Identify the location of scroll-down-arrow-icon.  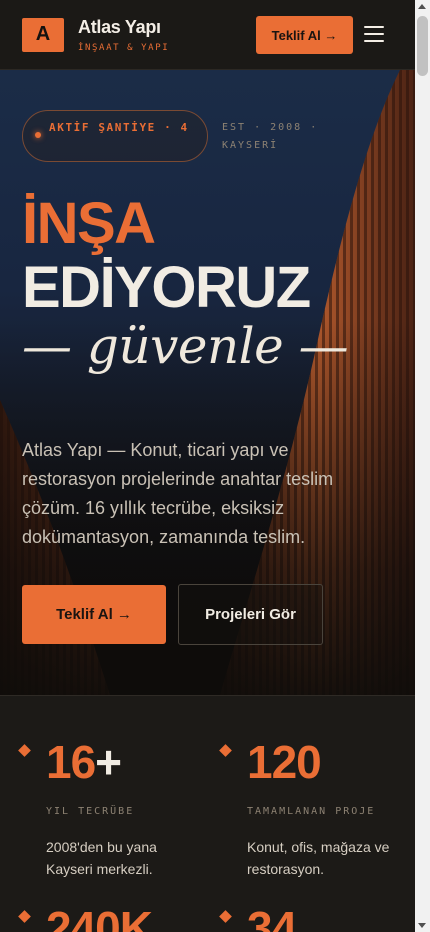
(422, 925).